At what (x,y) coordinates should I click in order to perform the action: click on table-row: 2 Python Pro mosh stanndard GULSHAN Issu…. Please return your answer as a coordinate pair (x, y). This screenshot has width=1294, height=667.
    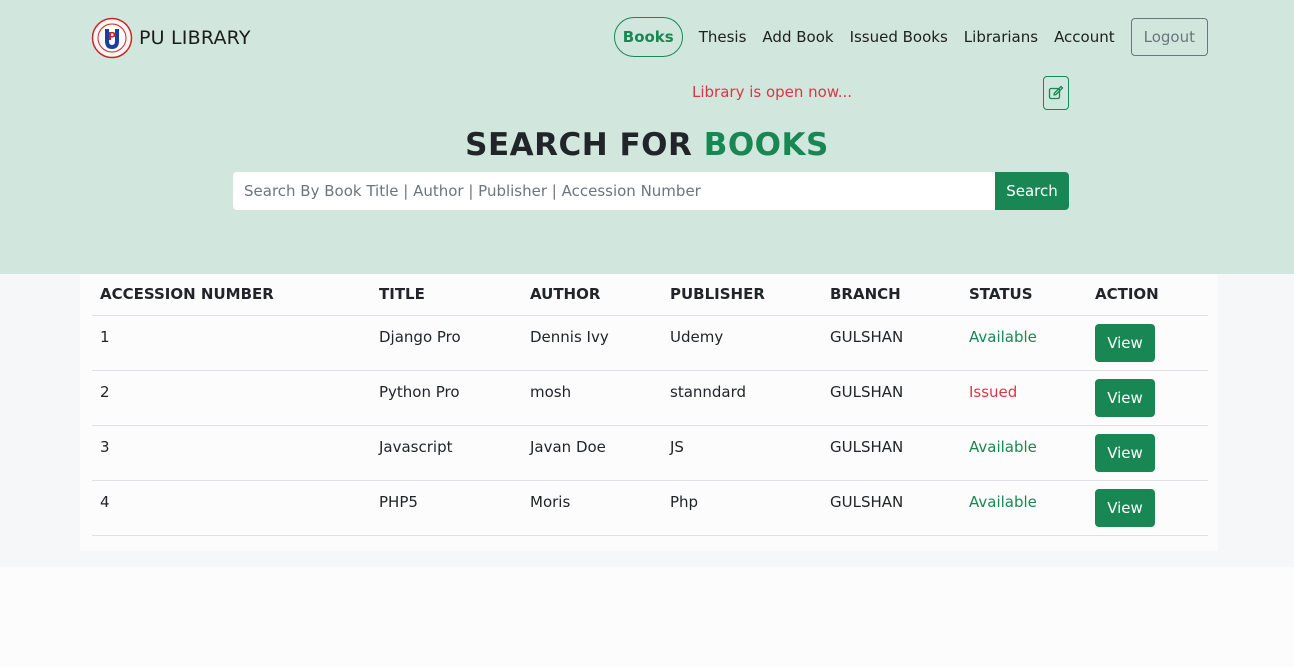
    Looking at the image, I should click on (650, 398).